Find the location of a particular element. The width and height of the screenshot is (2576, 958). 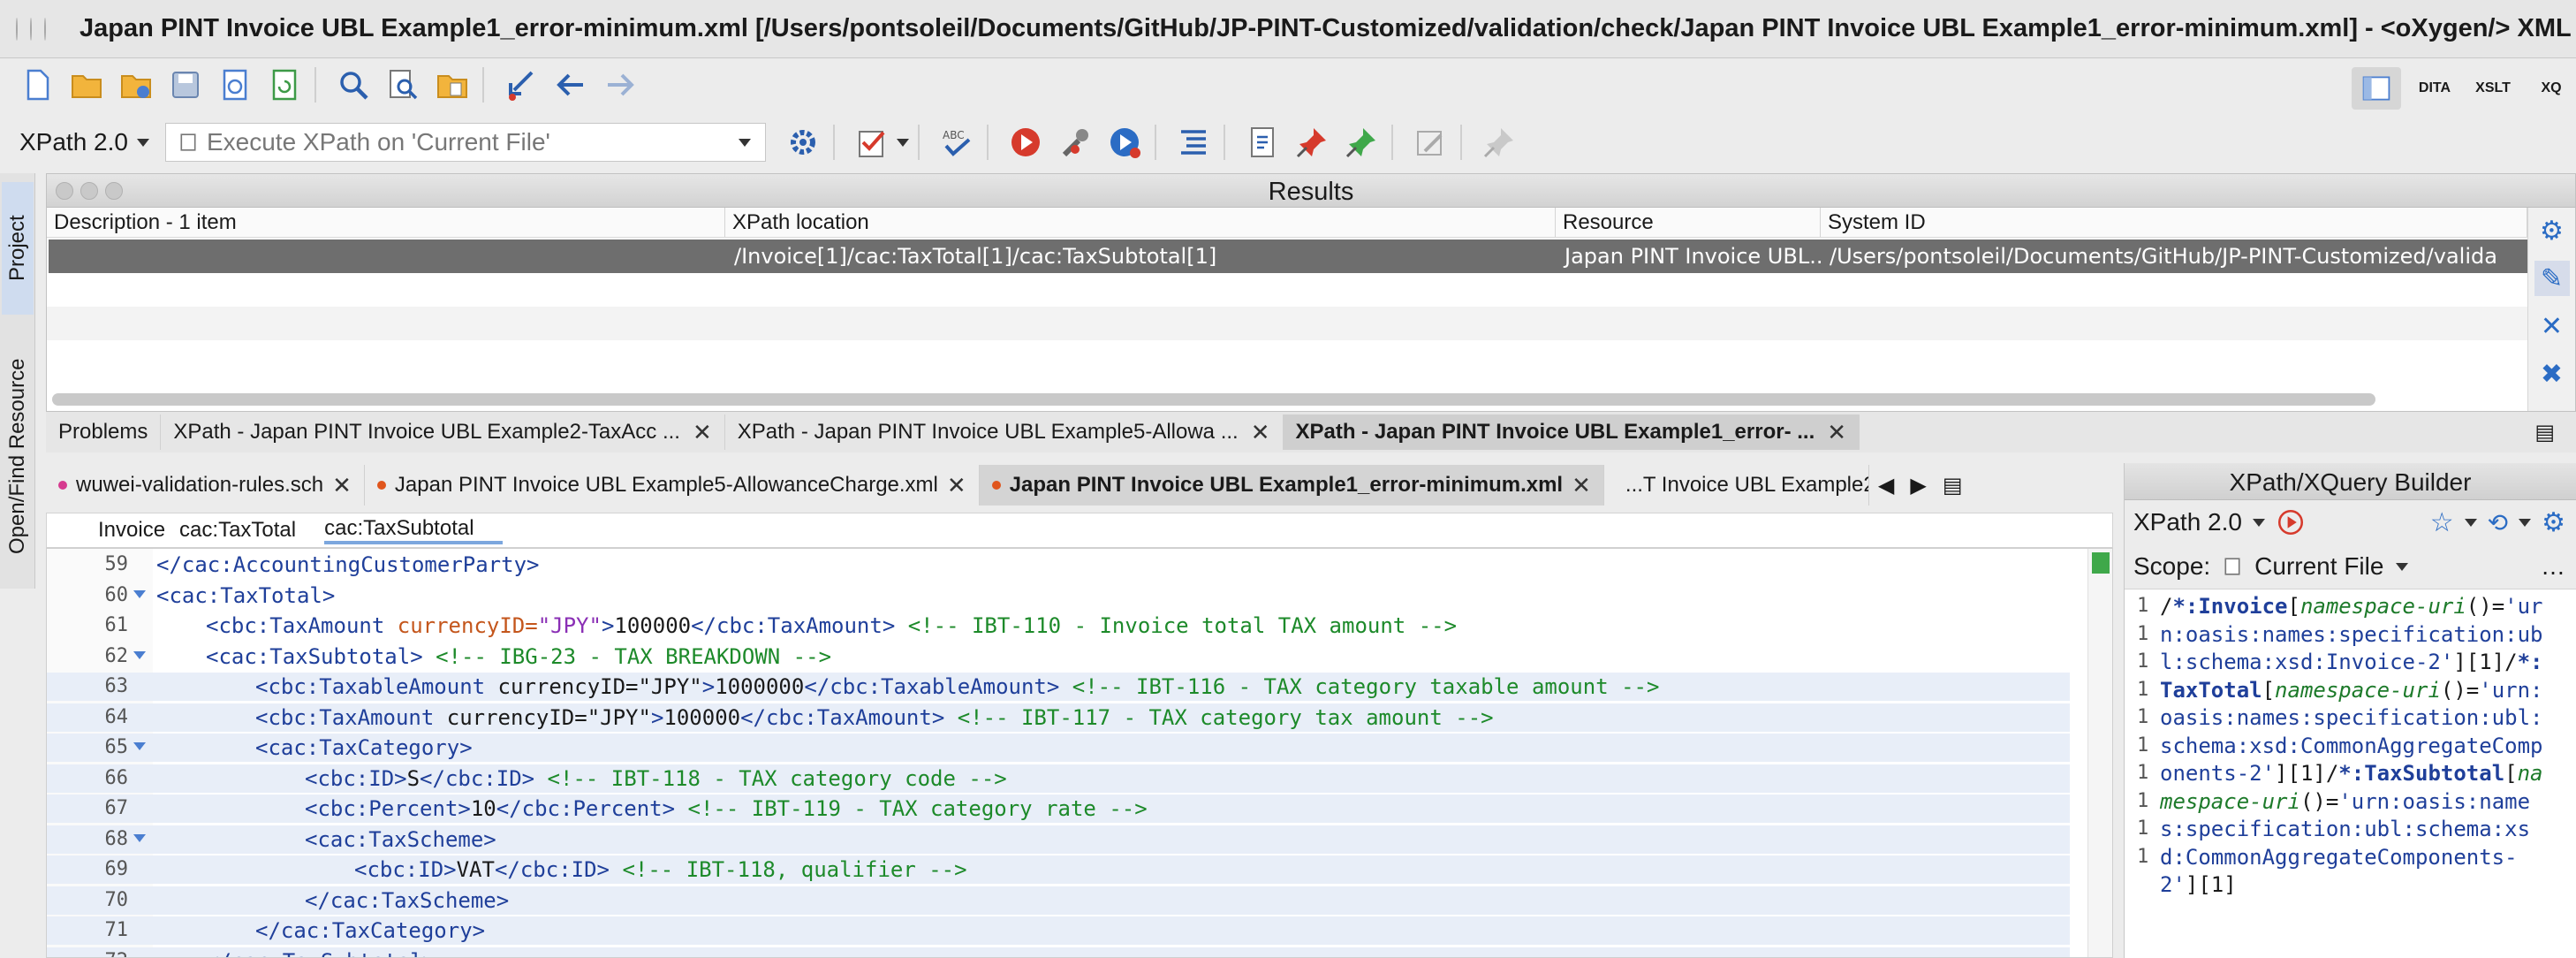

spell-check-button: ABC is located at coordinates (957, 142).